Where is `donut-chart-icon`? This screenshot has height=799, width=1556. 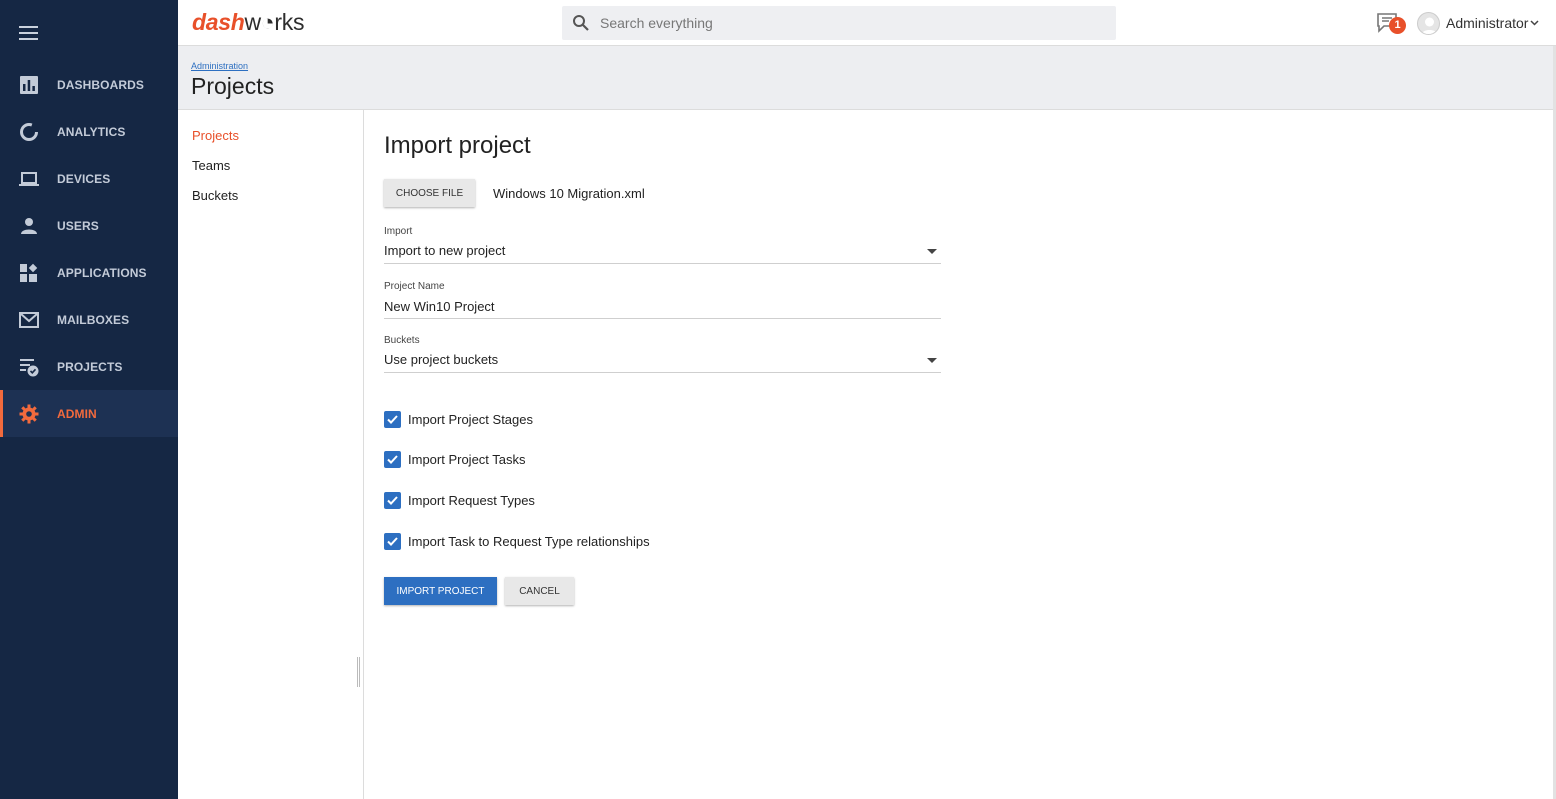
donut-chart-icon is located at coordinates (29, 132).